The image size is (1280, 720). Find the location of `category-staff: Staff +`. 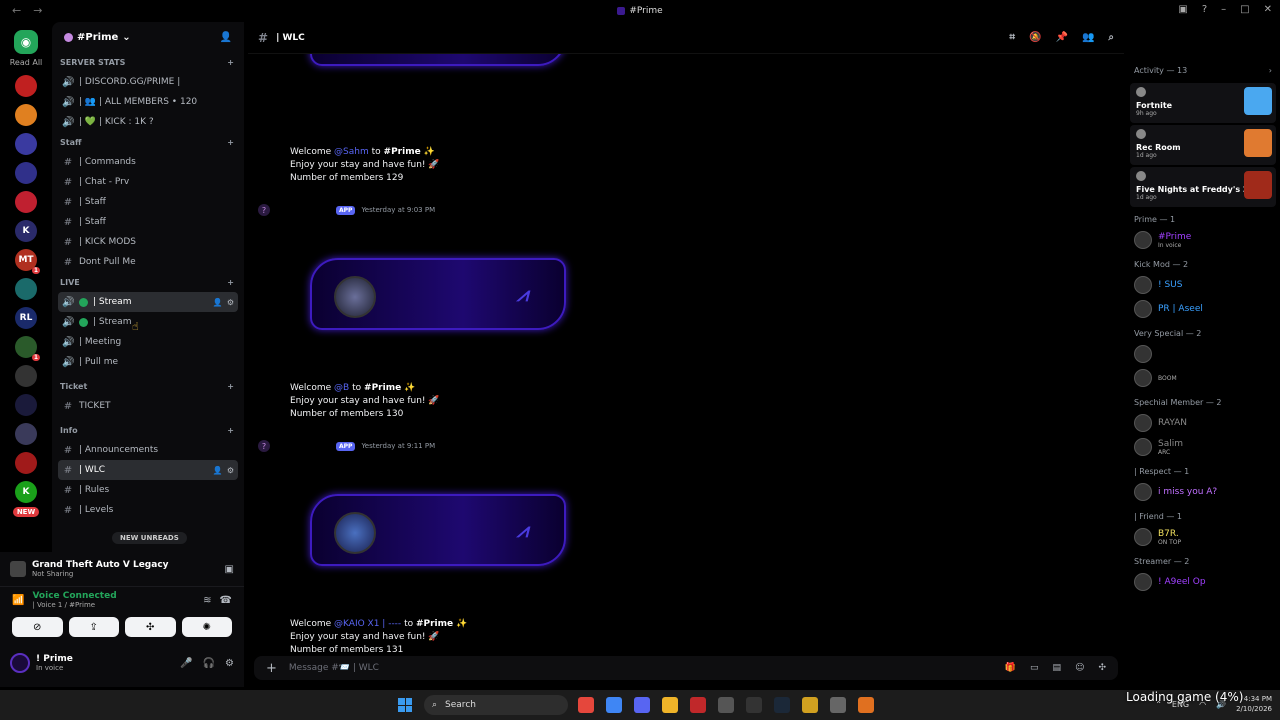

category-staff: Staff + is located at coordinates (148, 142).